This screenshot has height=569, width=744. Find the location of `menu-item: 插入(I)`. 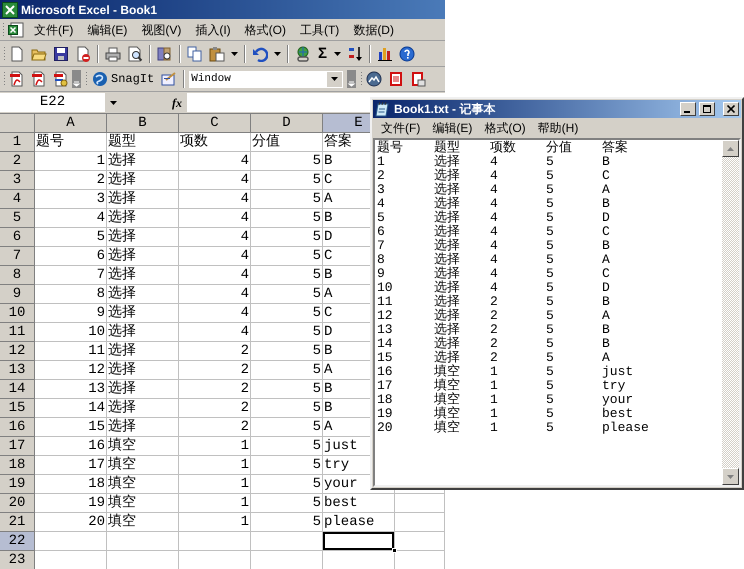

menu-item: 插入(I) is located at coordinates (213, 29).